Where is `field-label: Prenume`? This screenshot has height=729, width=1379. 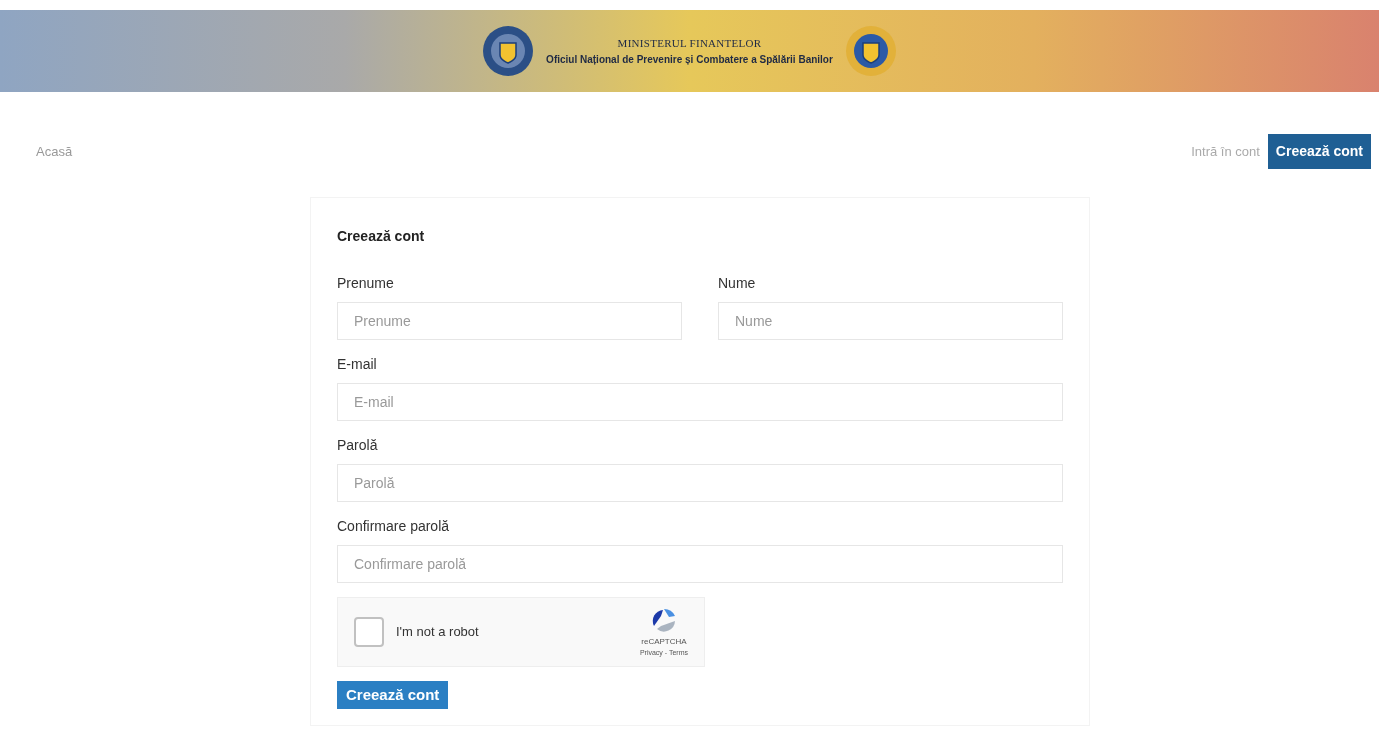 field-label: Prenume is located at coordinates (366, 283).